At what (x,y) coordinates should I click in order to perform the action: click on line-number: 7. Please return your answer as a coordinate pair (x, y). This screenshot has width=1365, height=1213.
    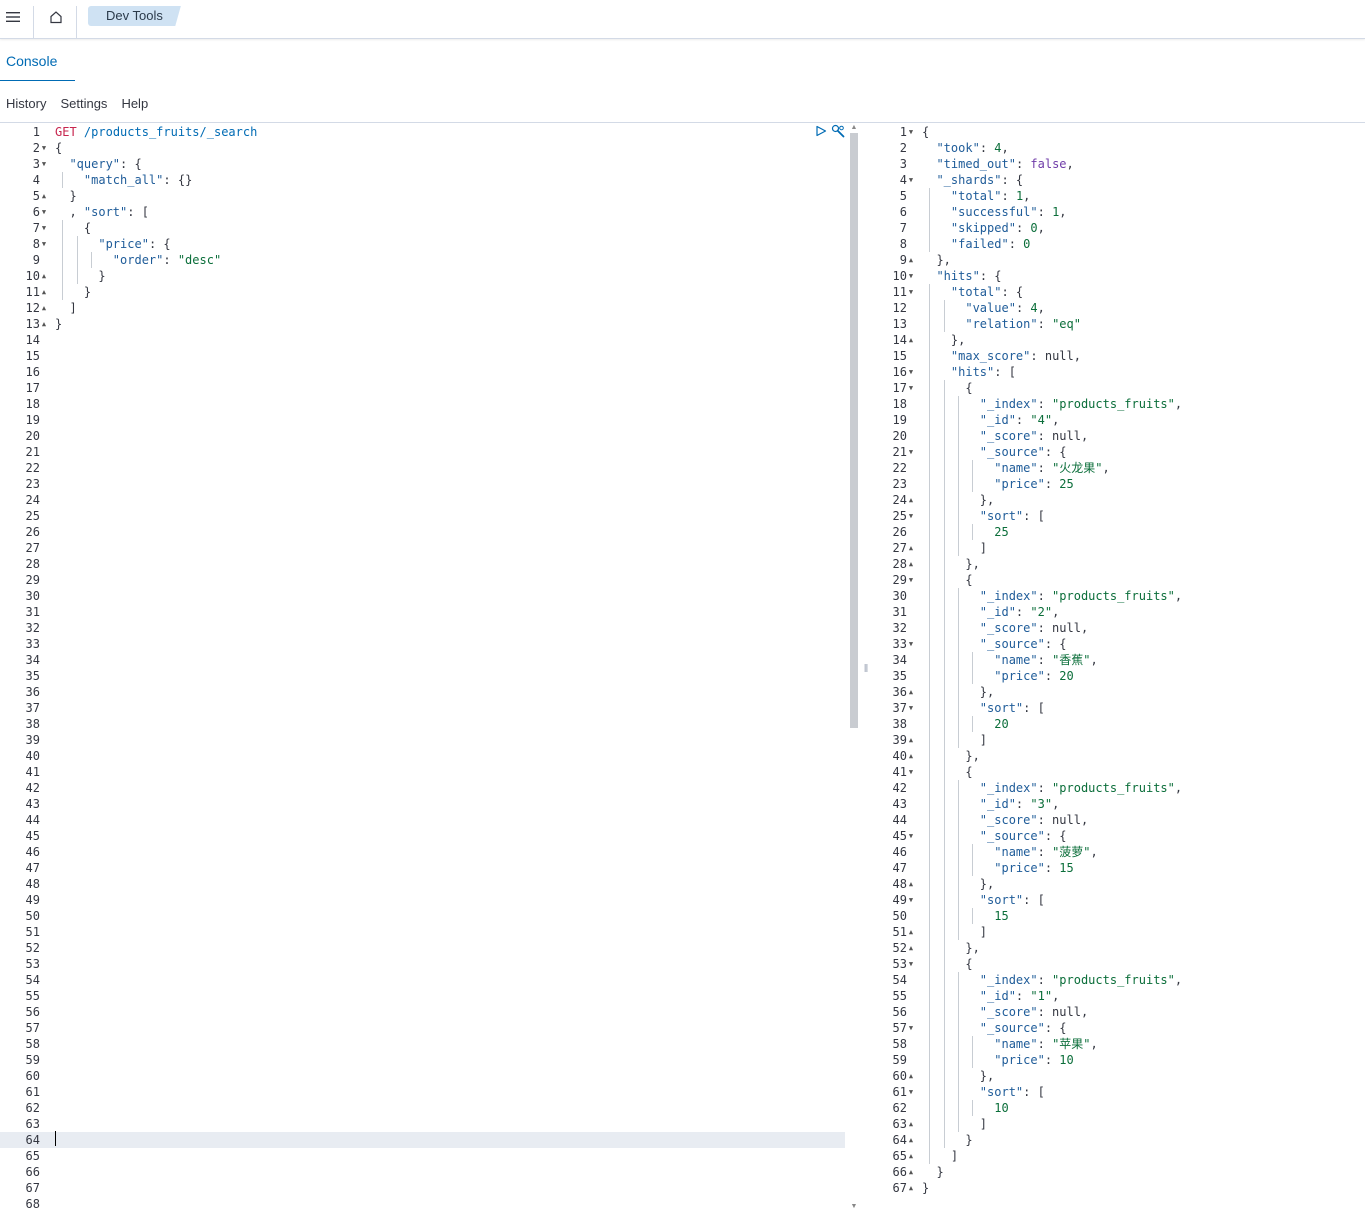
    Looking at the image, I should click on (903, 228).